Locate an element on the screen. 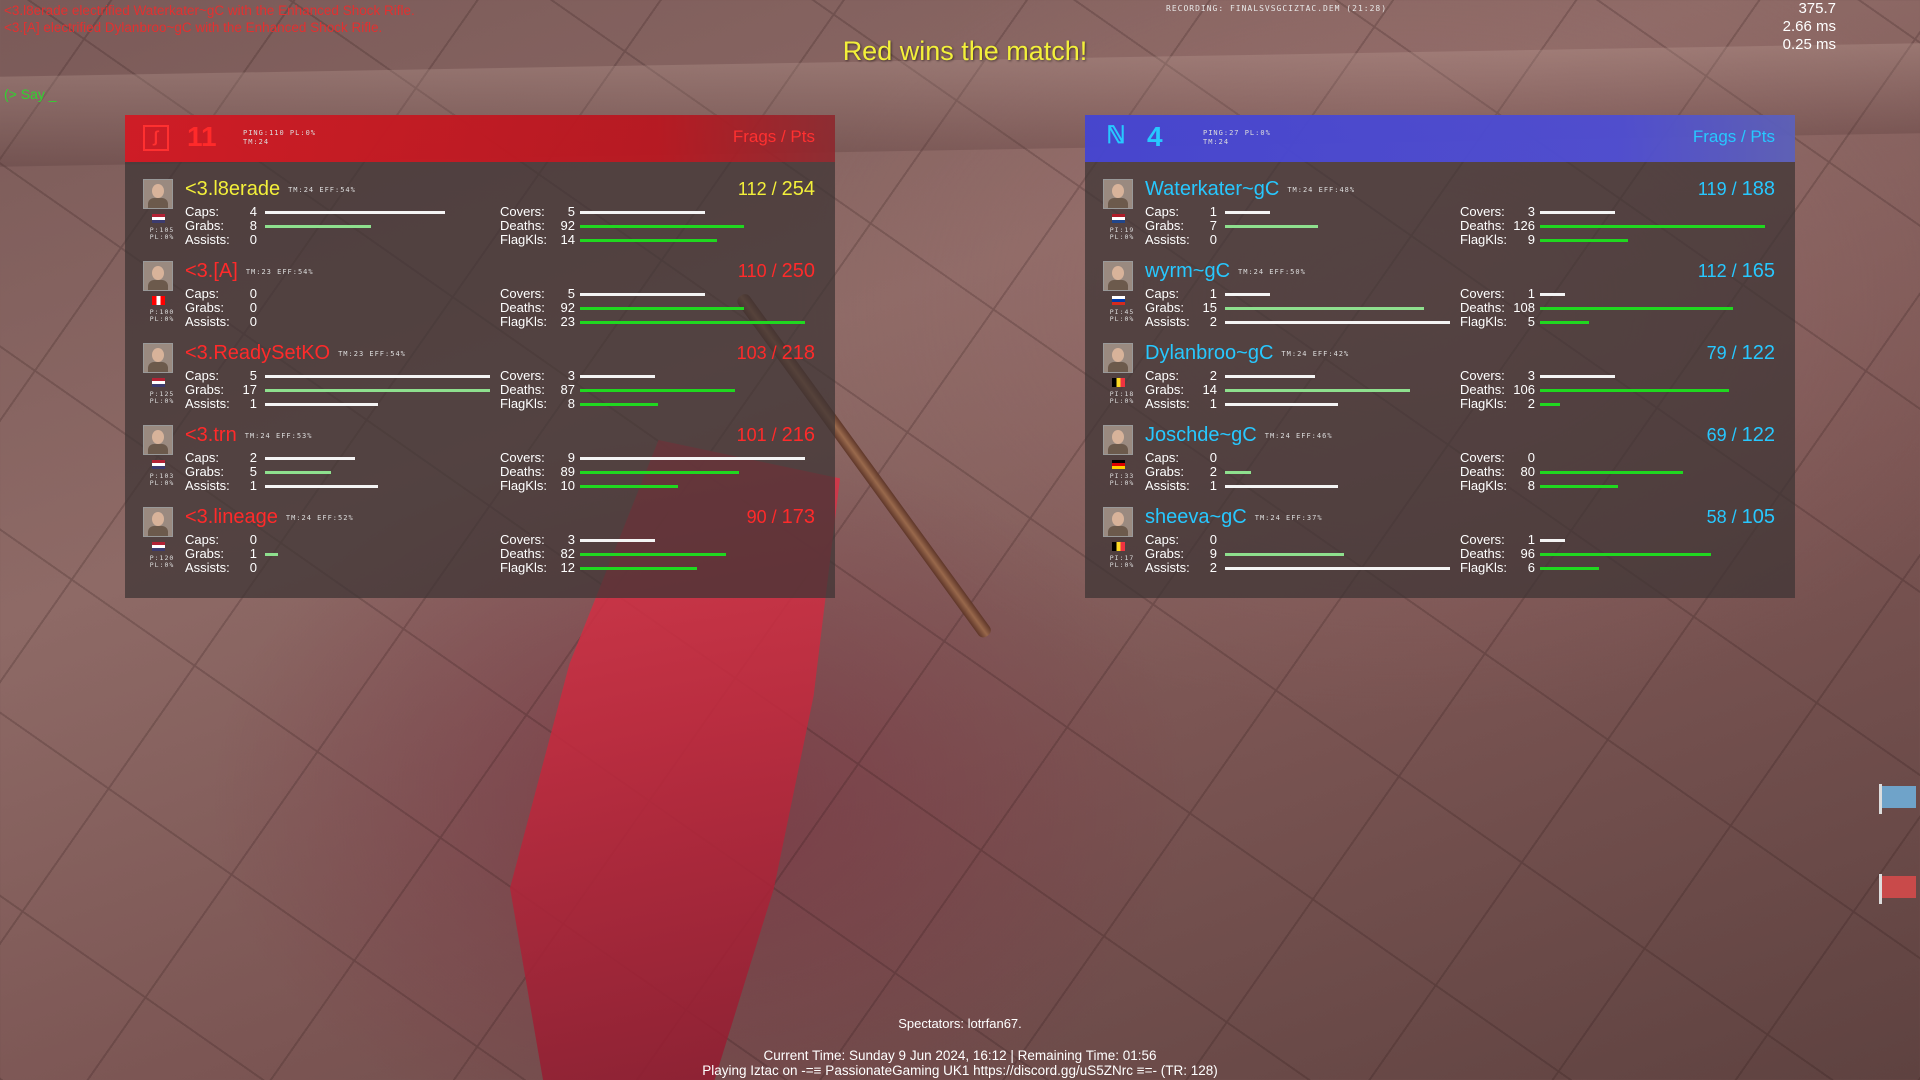 The image size is (1920, 1080). player-ping-info: PI:45 PL:0% is located at coordinates (1122, 316).